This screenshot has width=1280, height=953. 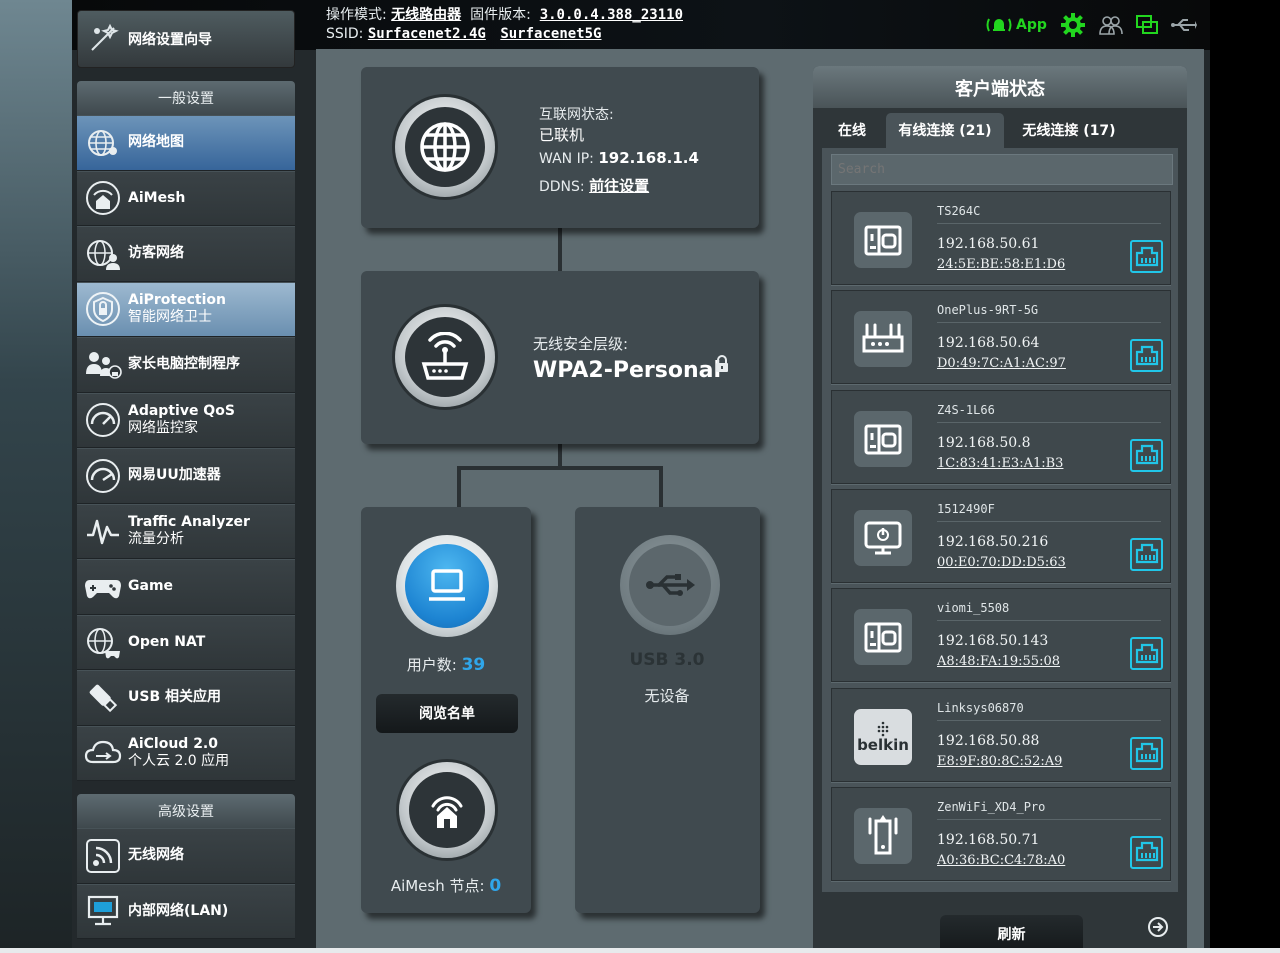 I want to click on device-mac: 00:E0:70:DD:D5:63, so click(x=1001, y=562).